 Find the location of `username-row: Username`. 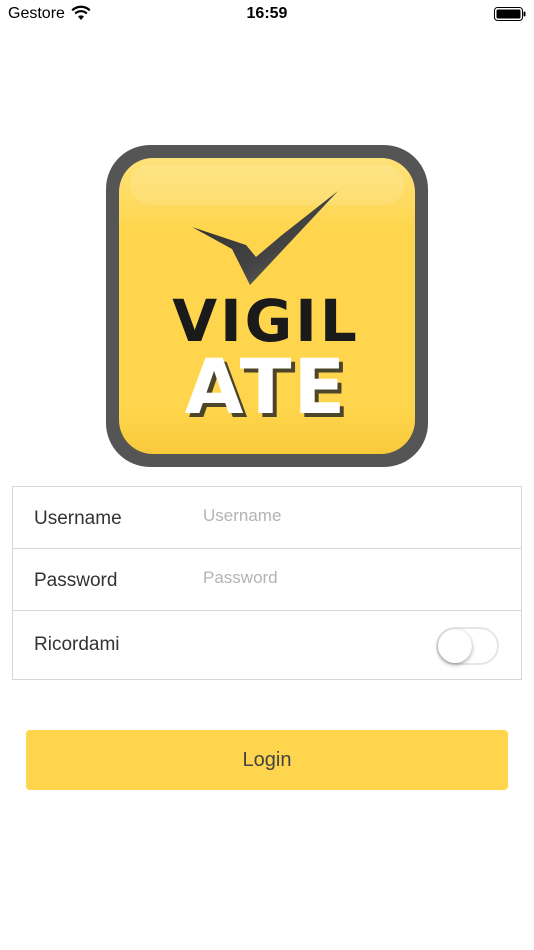

username-row: Username is located at coordinates (267, 518).